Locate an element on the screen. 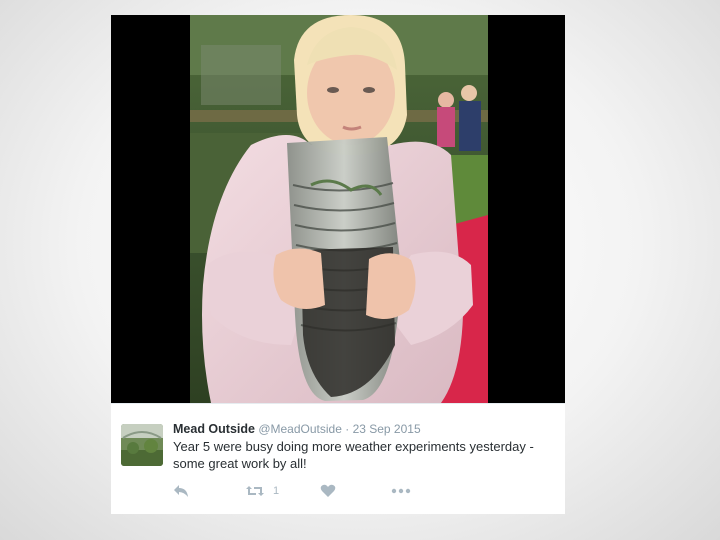 This screenshot has height=540, width=720. more-button is located at coordinates (401, 491).